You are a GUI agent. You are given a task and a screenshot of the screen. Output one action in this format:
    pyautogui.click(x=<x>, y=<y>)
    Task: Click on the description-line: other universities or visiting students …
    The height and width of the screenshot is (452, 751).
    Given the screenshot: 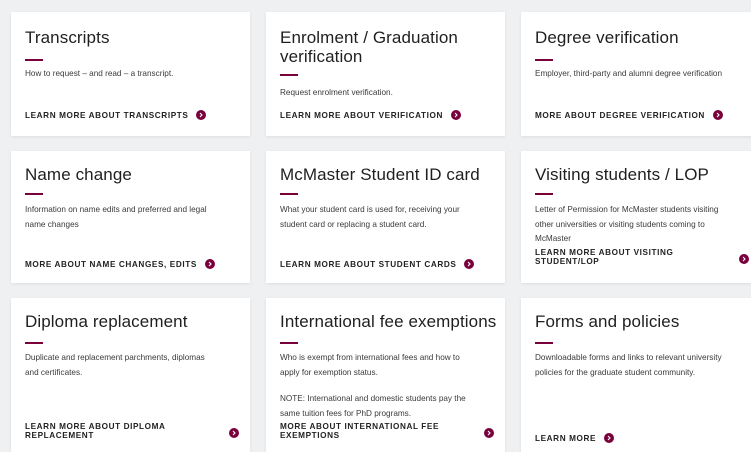 What is the action you would take?
    pyautogui.click(x=620, y=224)
    